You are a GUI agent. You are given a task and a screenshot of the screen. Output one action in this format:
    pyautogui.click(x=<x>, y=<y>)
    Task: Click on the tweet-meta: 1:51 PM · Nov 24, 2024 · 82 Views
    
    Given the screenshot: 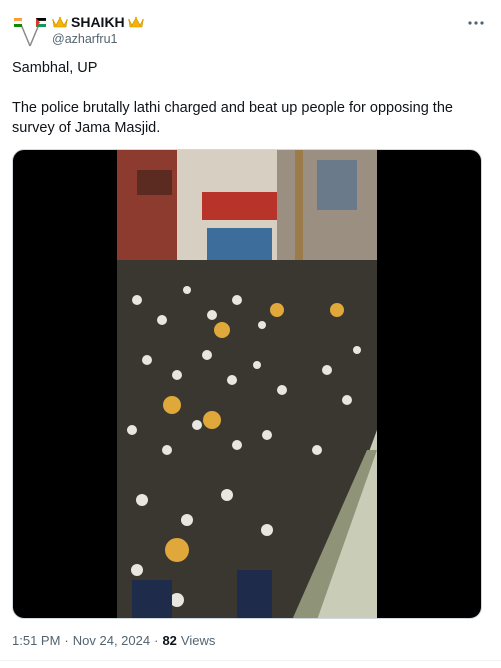 What is the action you would take?
    pyautogui.click(x=113, y=640)
    